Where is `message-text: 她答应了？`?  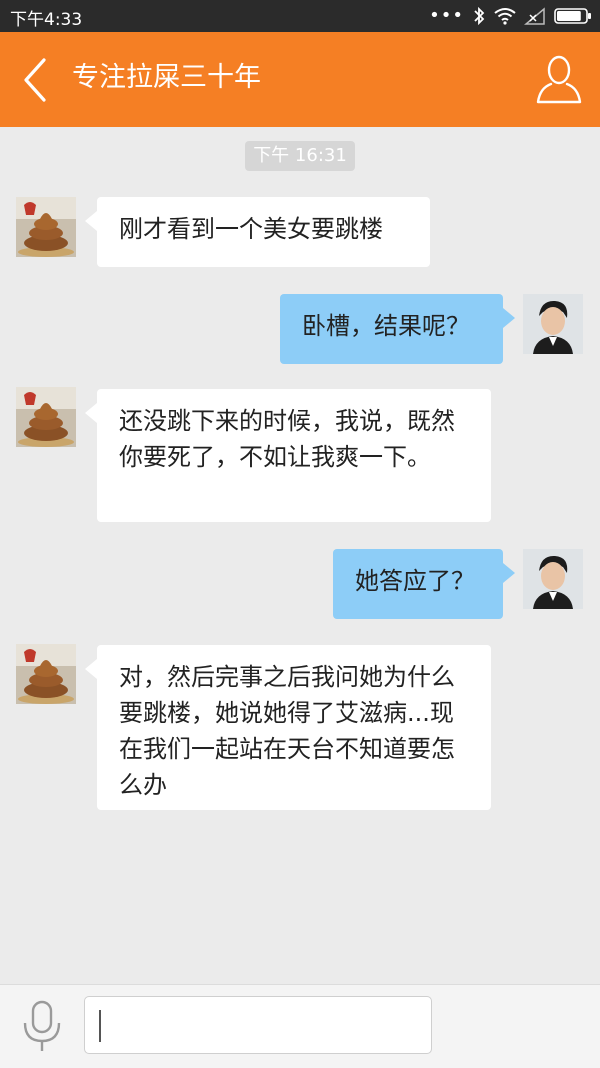
message-text: 她答应了？ is located at coordinates (415, 581).